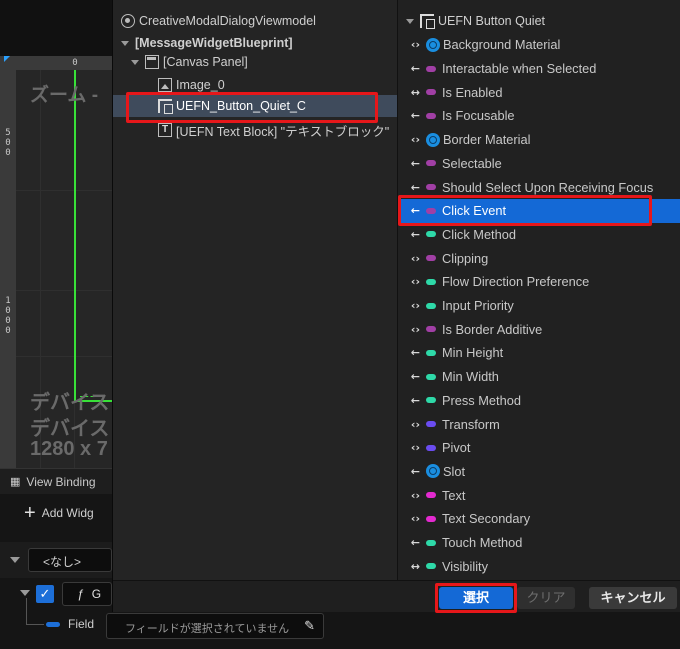 This screenshot has height=649, width=680. Describe the element at coordinates (516, 282) in the screenshot. I see `property-label: Flow Direction Preference` at that location.